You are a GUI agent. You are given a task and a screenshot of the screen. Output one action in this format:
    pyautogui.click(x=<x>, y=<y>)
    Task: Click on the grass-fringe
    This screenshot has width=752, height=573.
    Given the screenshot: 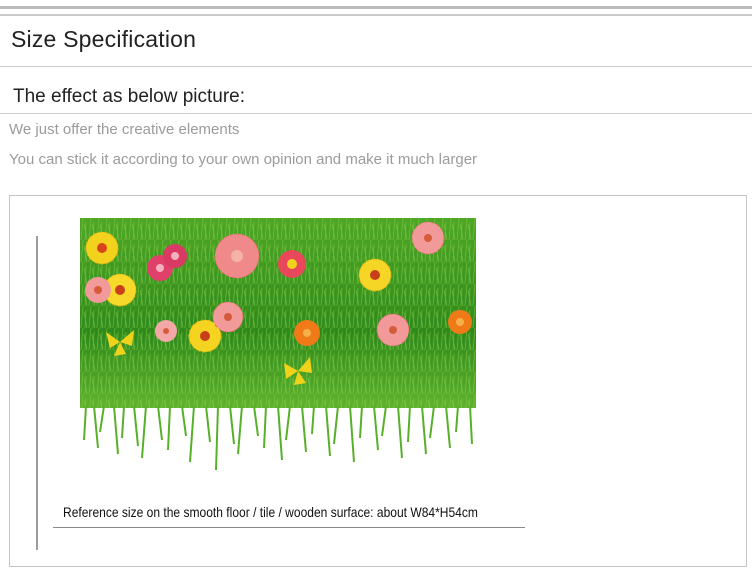 What is the action you would take?
    pyautogui.click(x=278, y=438)
    